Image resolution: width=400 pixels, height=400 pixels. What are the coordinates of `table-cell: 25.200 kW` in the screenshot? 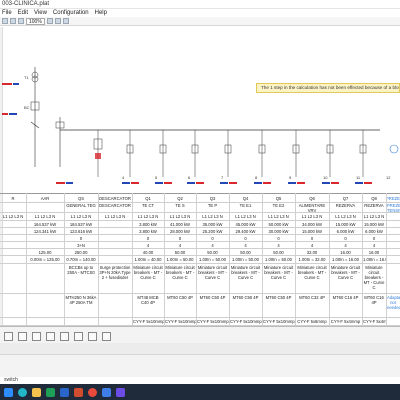 It's located at (212, 231).